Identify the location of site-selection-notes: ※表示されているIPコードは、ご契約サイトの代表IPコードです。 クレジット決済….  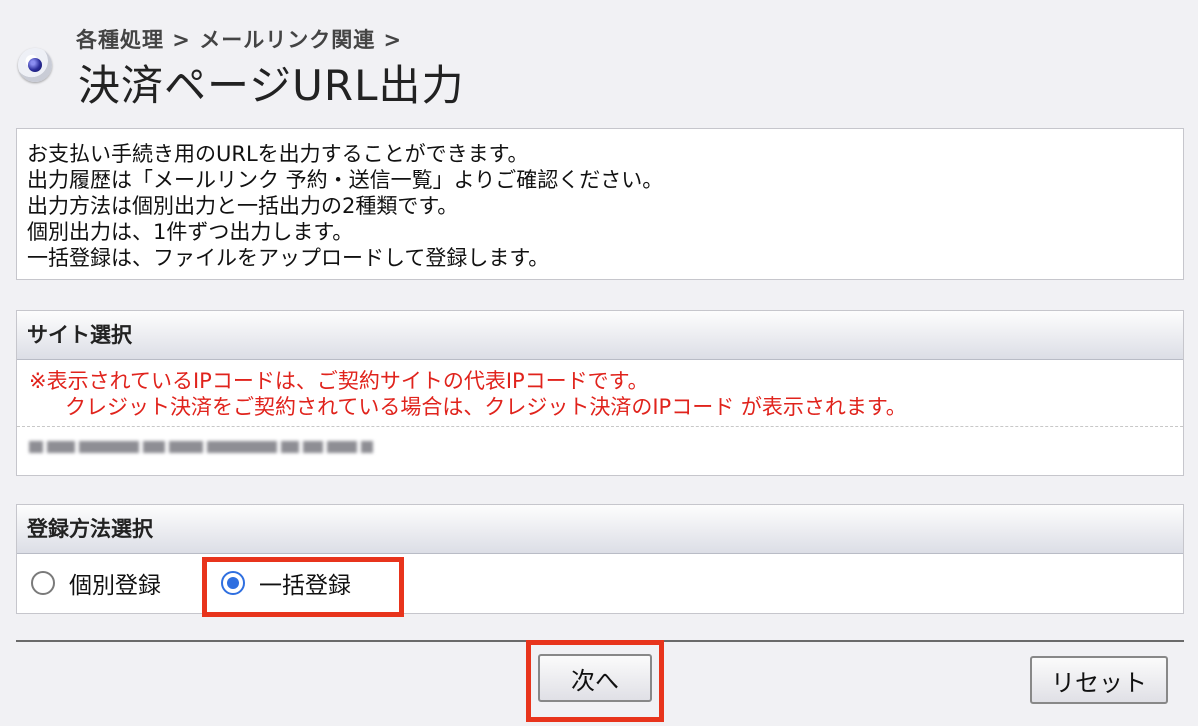
(600, 393).